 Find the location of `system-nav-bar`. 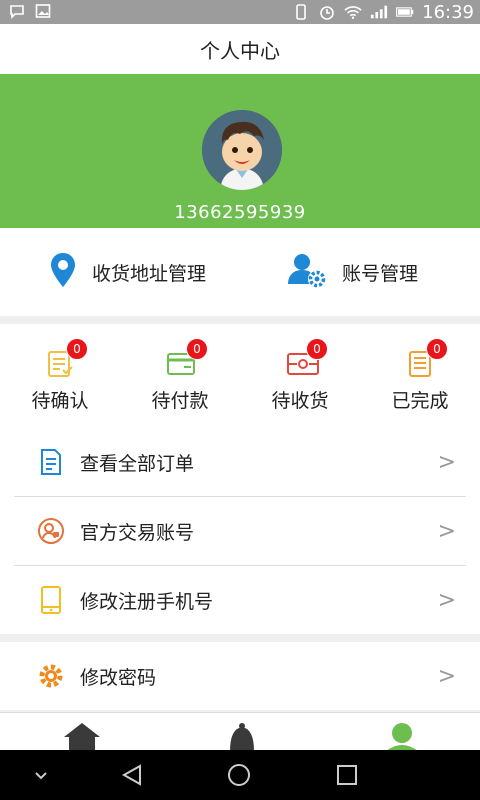

system-nav-bar is located at coordinates (240, 775).